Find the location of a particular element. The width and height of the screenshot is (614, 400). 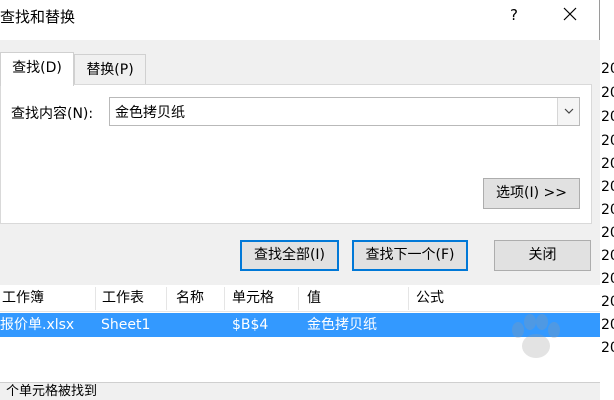

column-header-name: 名称 is located at coordinates (189, 298).